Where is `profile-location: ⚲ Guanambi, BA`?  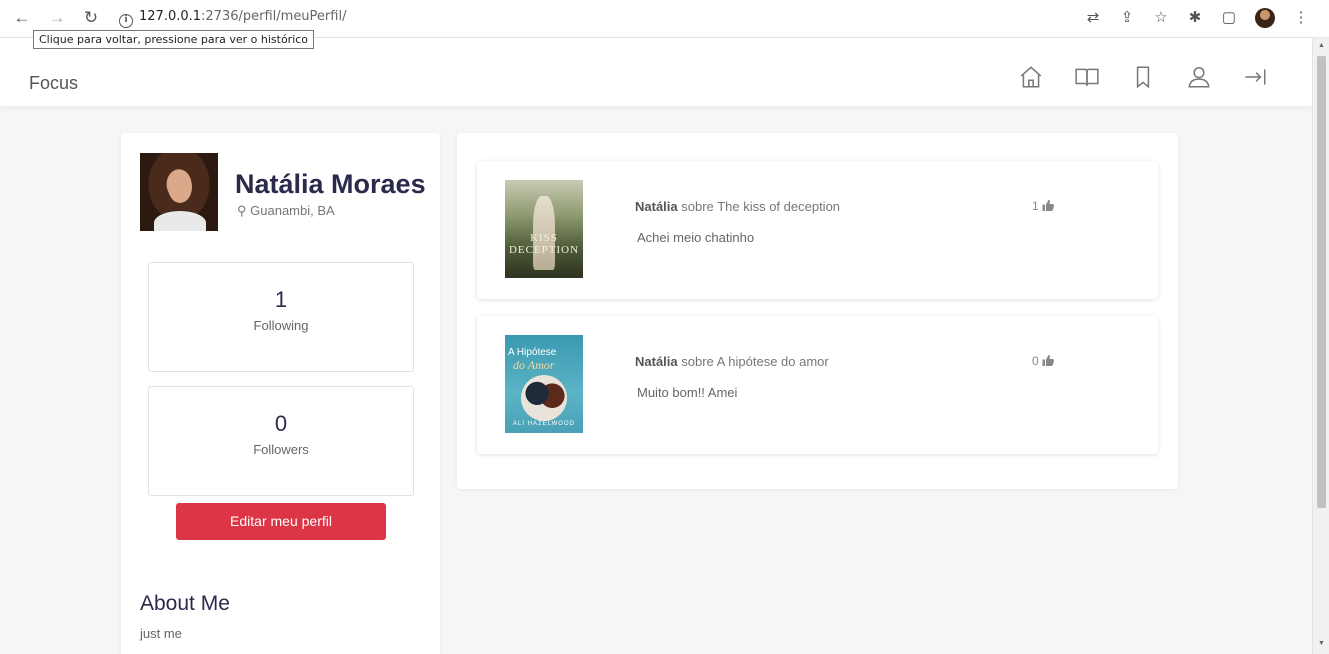
profile-location: ⚲ Guanambi, BA is located at coordinates (286, 211).